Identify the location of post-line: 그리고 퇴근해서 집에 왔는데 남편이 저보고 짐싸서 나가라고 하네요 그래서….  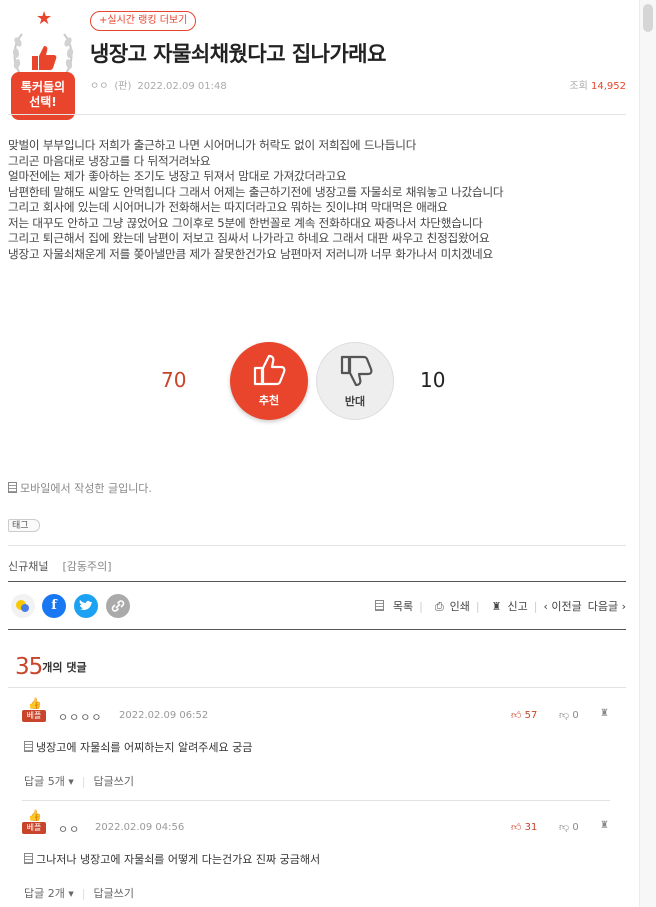
(249, 238).